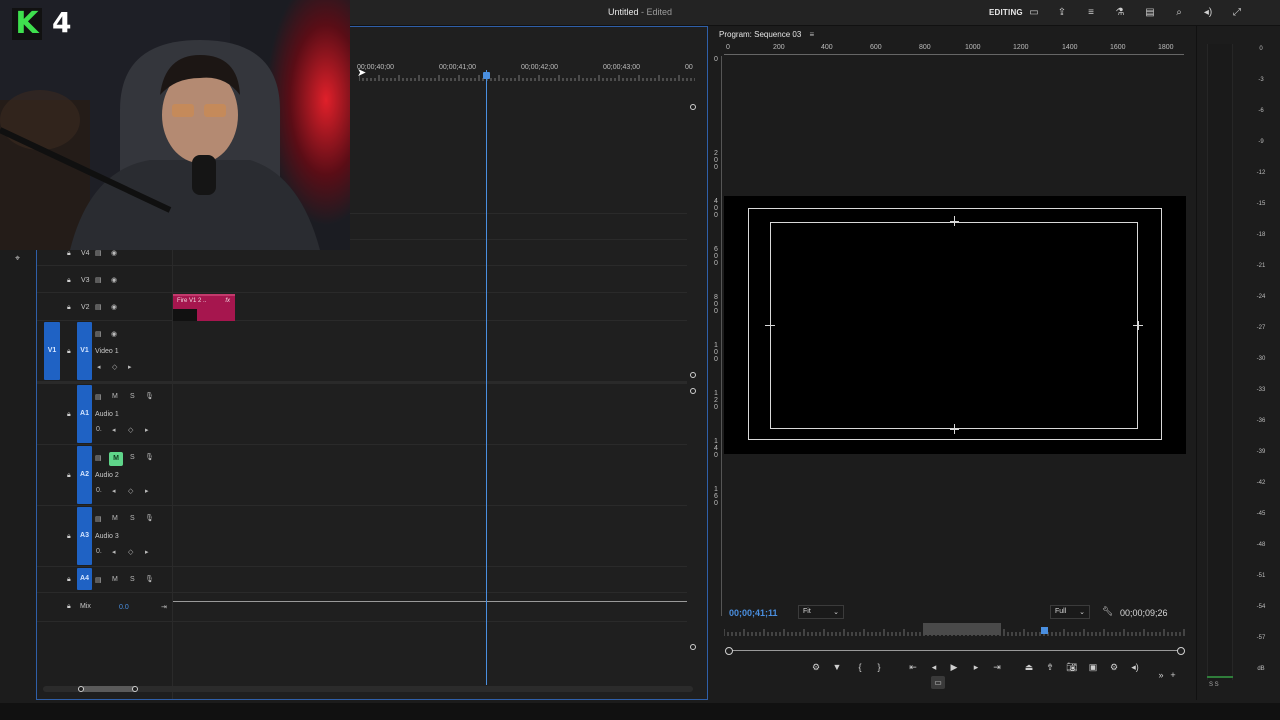 The height and width of the screenshot is (720, 1280). Describe the element at coordinates (227, 301) in the screenshot. I see `fx-badge: fx` at that location.